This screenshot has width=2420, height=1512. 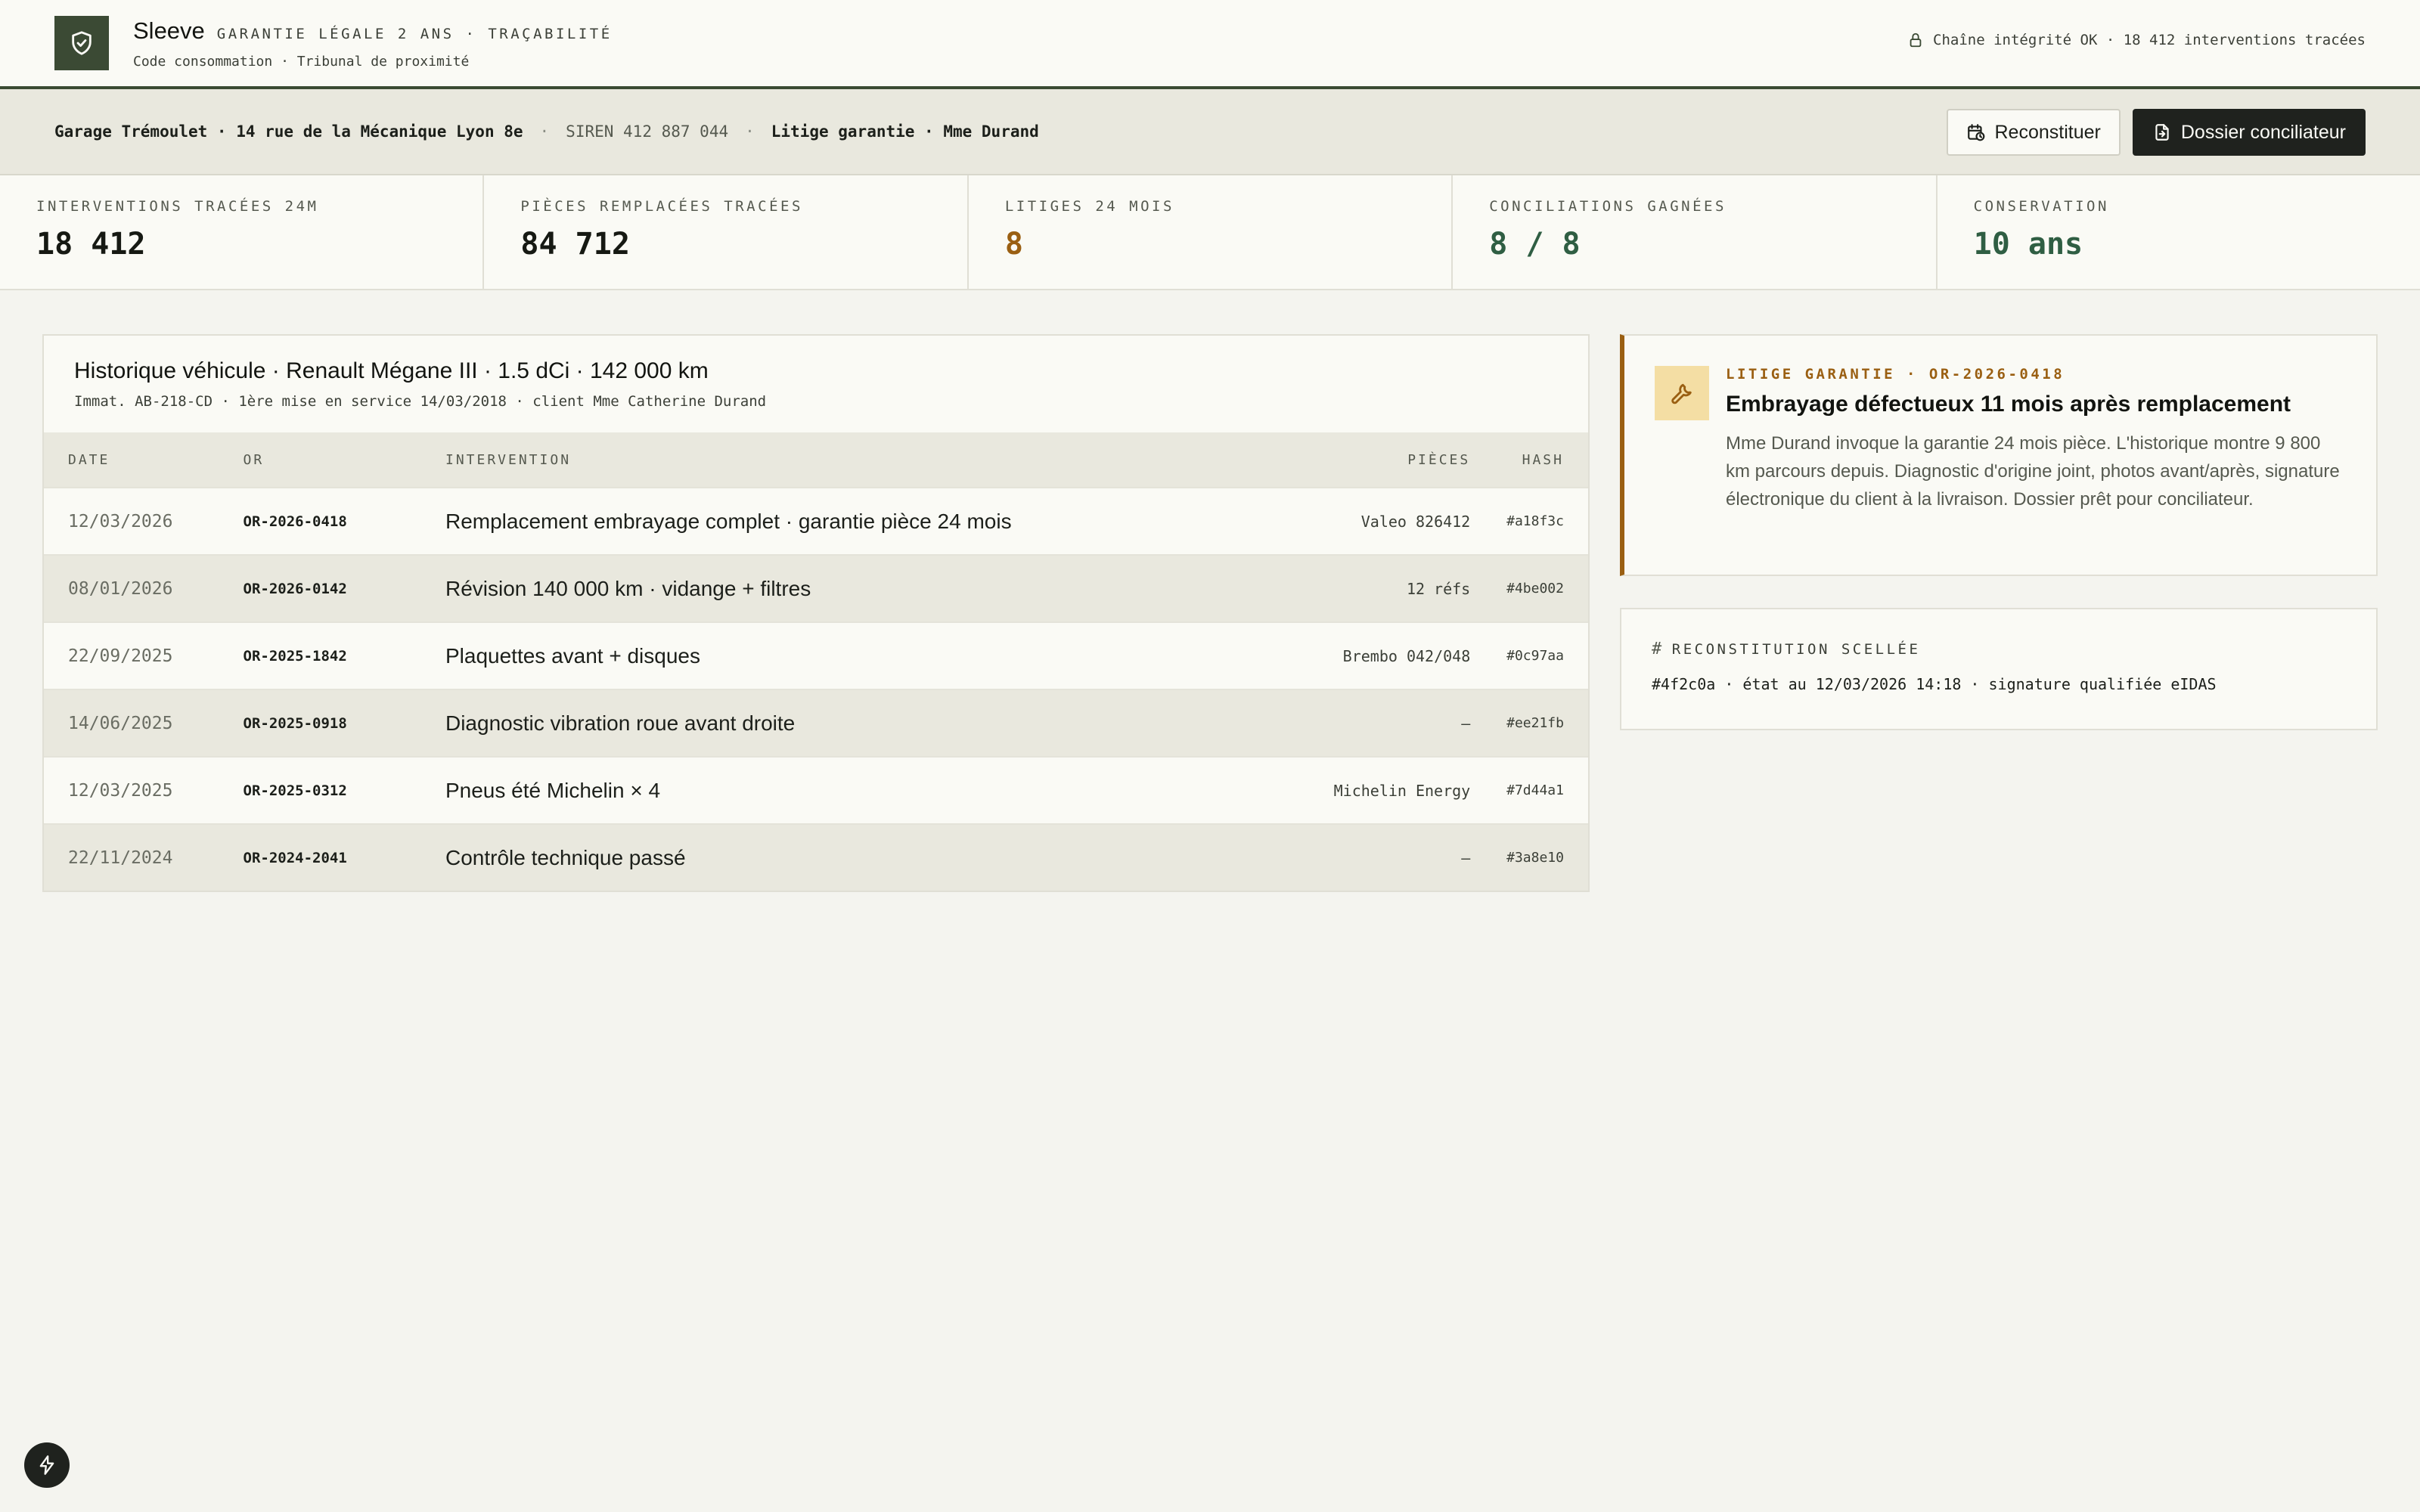 What do you see at coordinates (2263, 132) in the screenshot?
I see `dossier-conciliateur-label: Dossier conciliateur` at bounding box center [2263, 132].